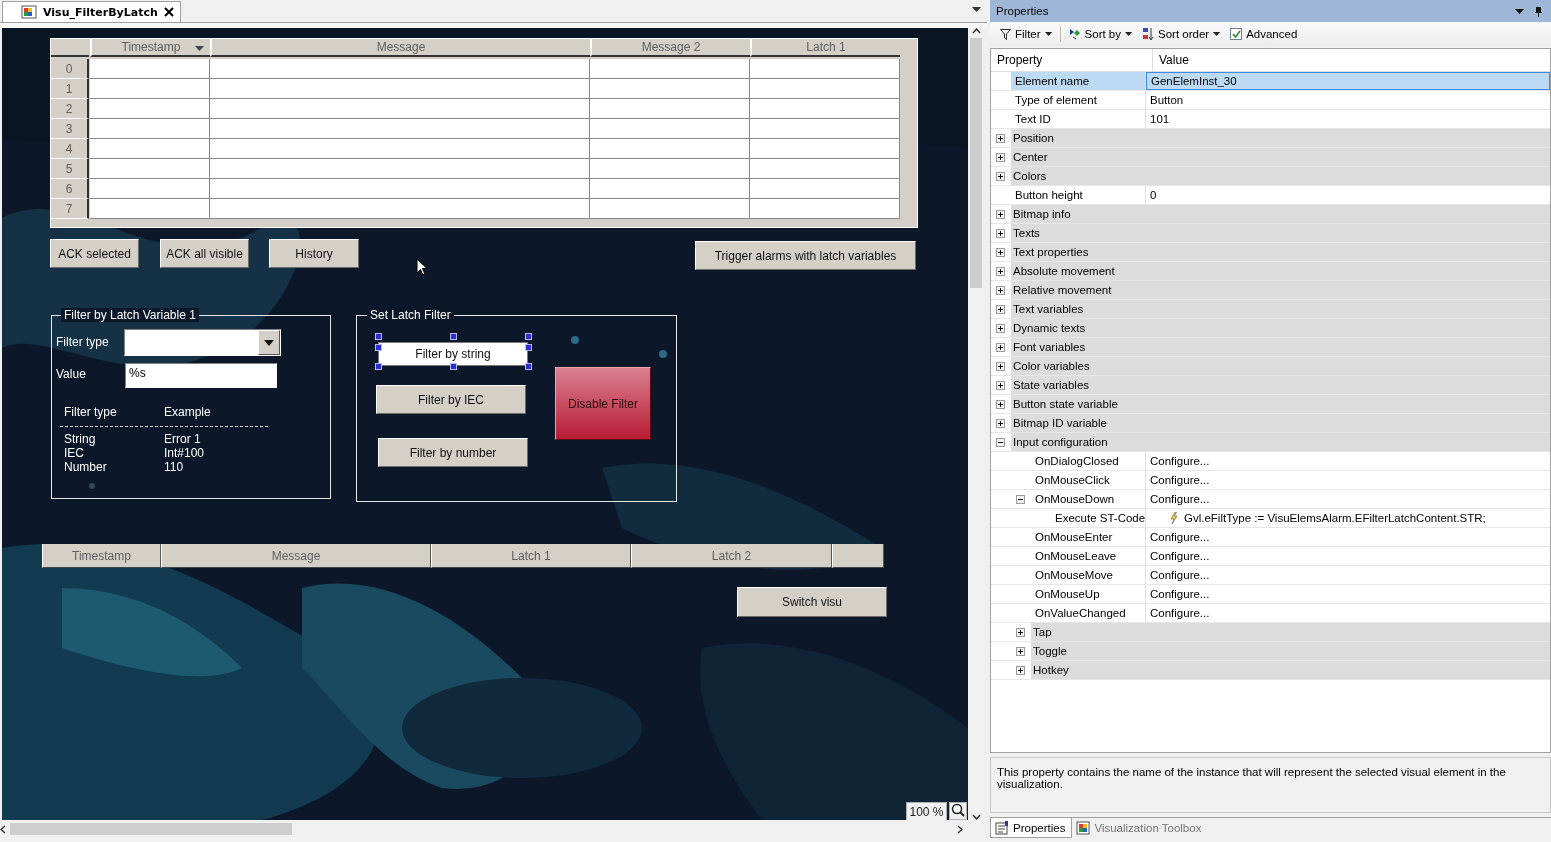  Describe the element at coordinates (731, 556) in the screenshot. I see `column-header: Latch 2` at that location.